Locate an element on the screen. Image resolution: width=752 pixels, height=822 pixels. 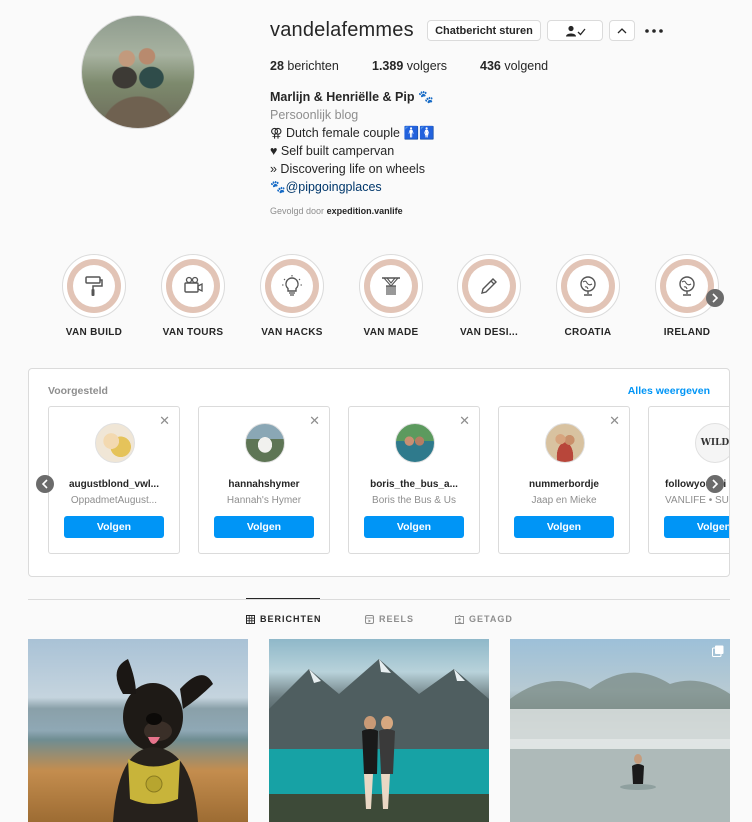
highlight-van-build: VAN BUILD is located at coordinates (94, 296).